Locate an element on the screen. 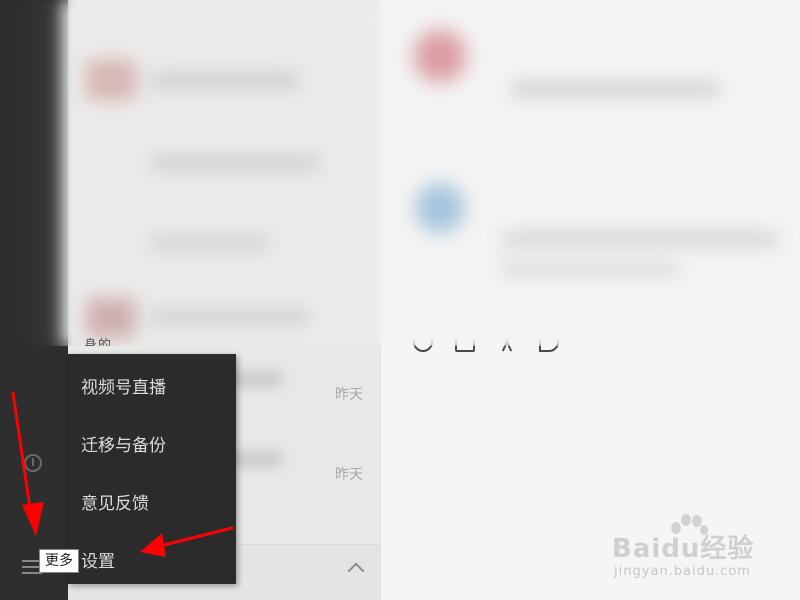 The image size is (800, 600). more-tooltip: 更多 is located at coordinates (59, 561).